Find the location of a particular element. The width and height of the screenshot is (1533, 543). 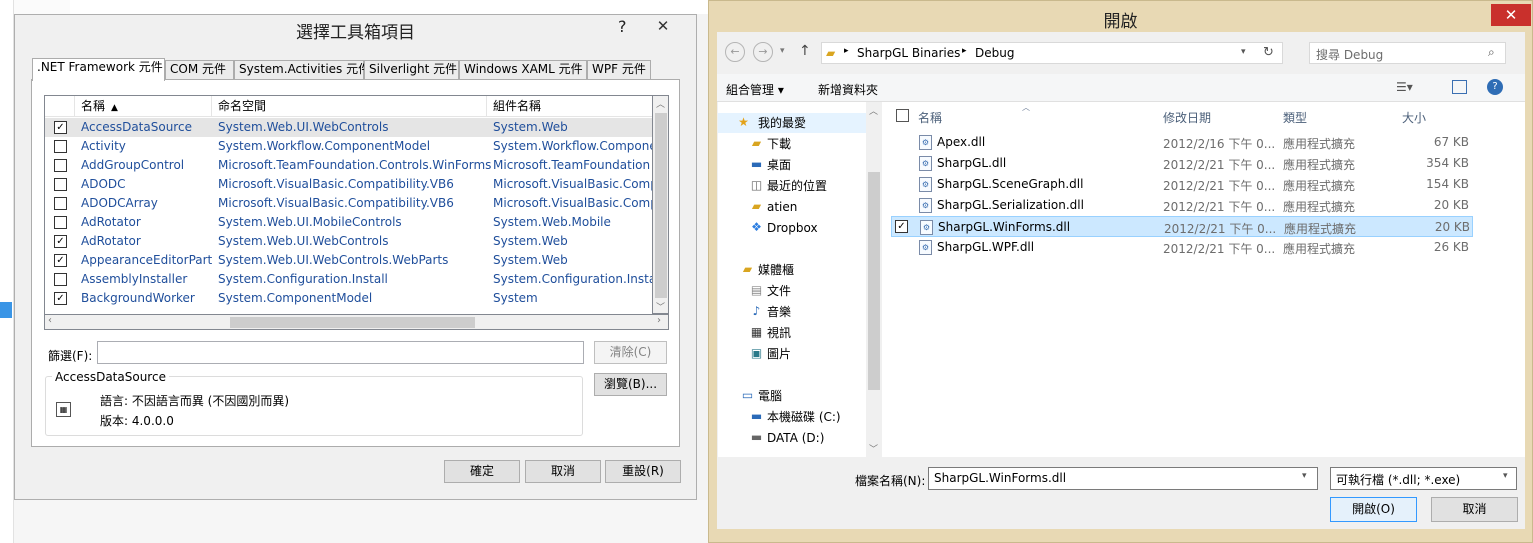

open-button: 開啟(O) is located at coordinates (1373, 509).